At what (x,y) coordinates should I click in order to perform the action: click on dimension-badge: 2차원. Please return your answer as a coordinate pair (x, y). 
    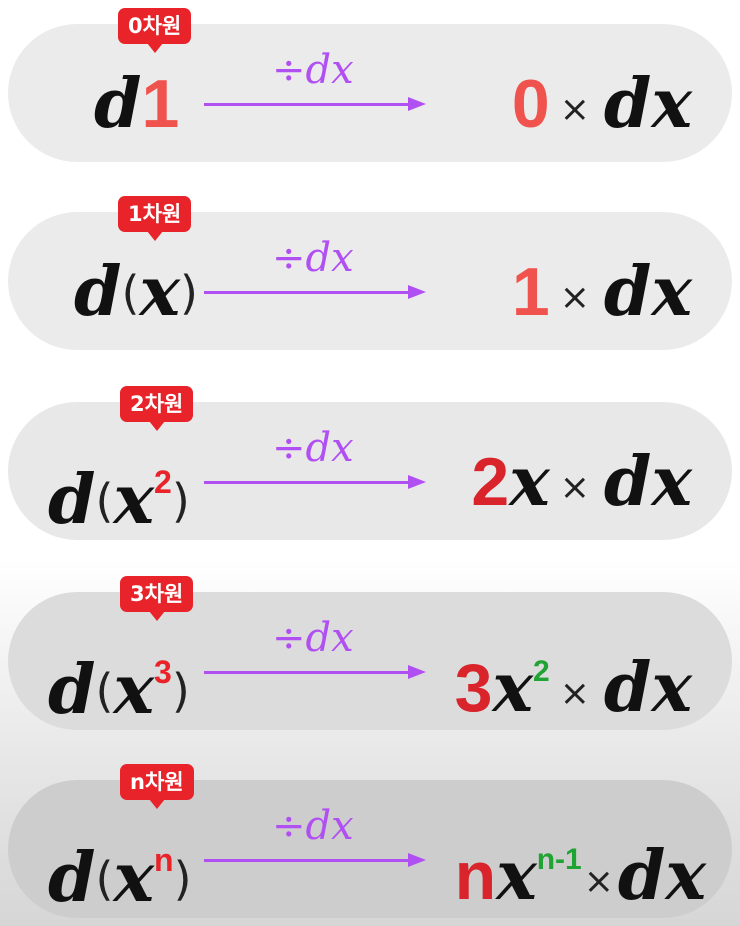
    Looking at the image, I should click on (157, 408).